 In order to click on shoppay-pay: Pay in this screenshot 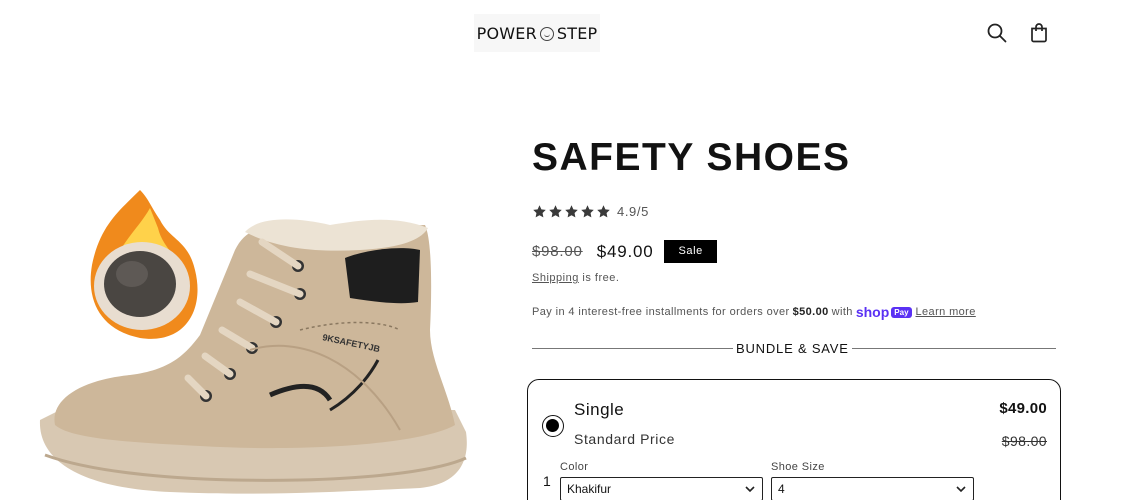, I will do `click(901, 312)`.